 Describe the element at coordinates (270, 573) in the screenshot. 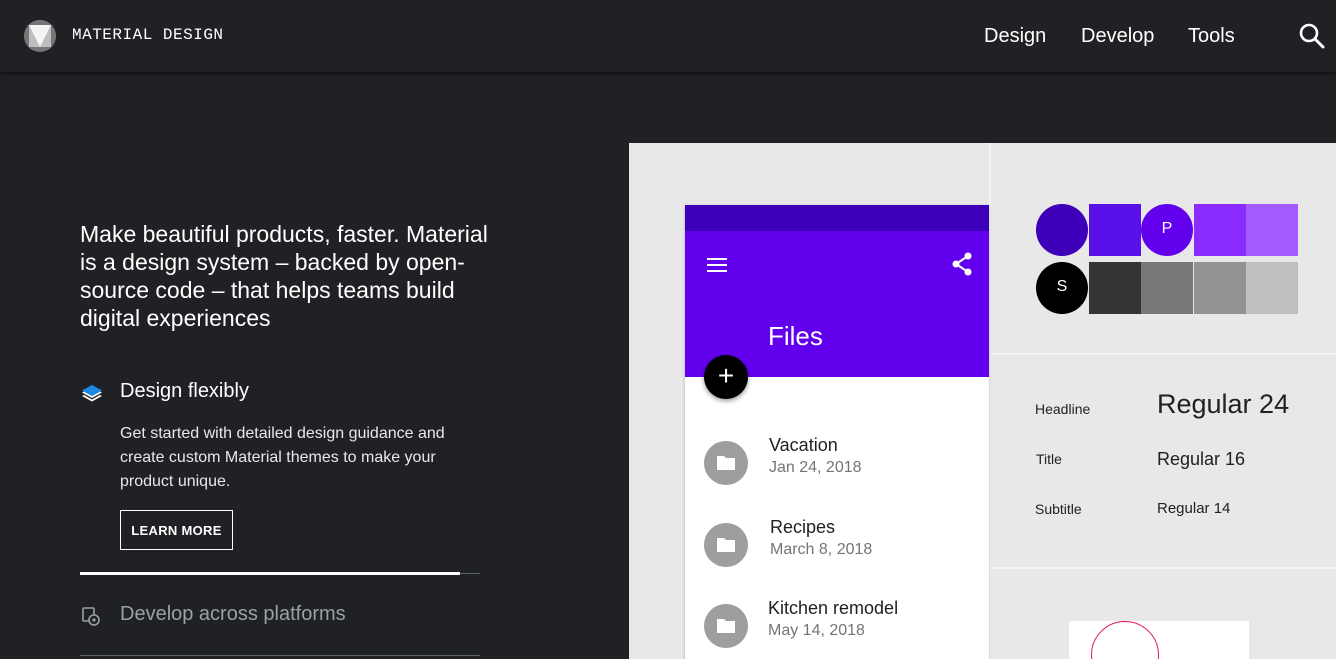

I see `feature-progress-fill` at that location.